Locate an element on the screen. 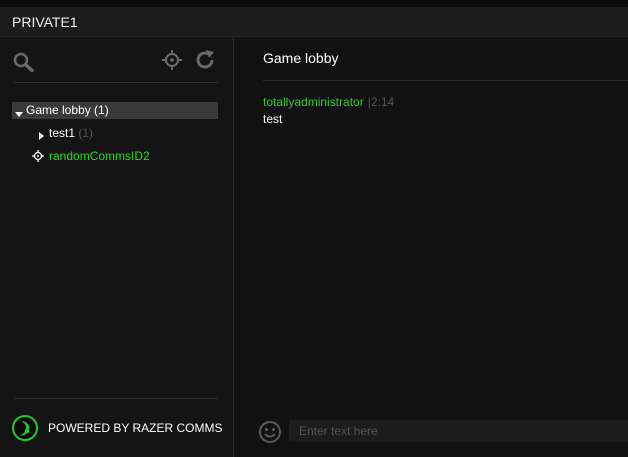 The width and height of the screenshot is (628, 457). chat-message: totallyadministrator |2:14 test is located at coordinates (328, 110).